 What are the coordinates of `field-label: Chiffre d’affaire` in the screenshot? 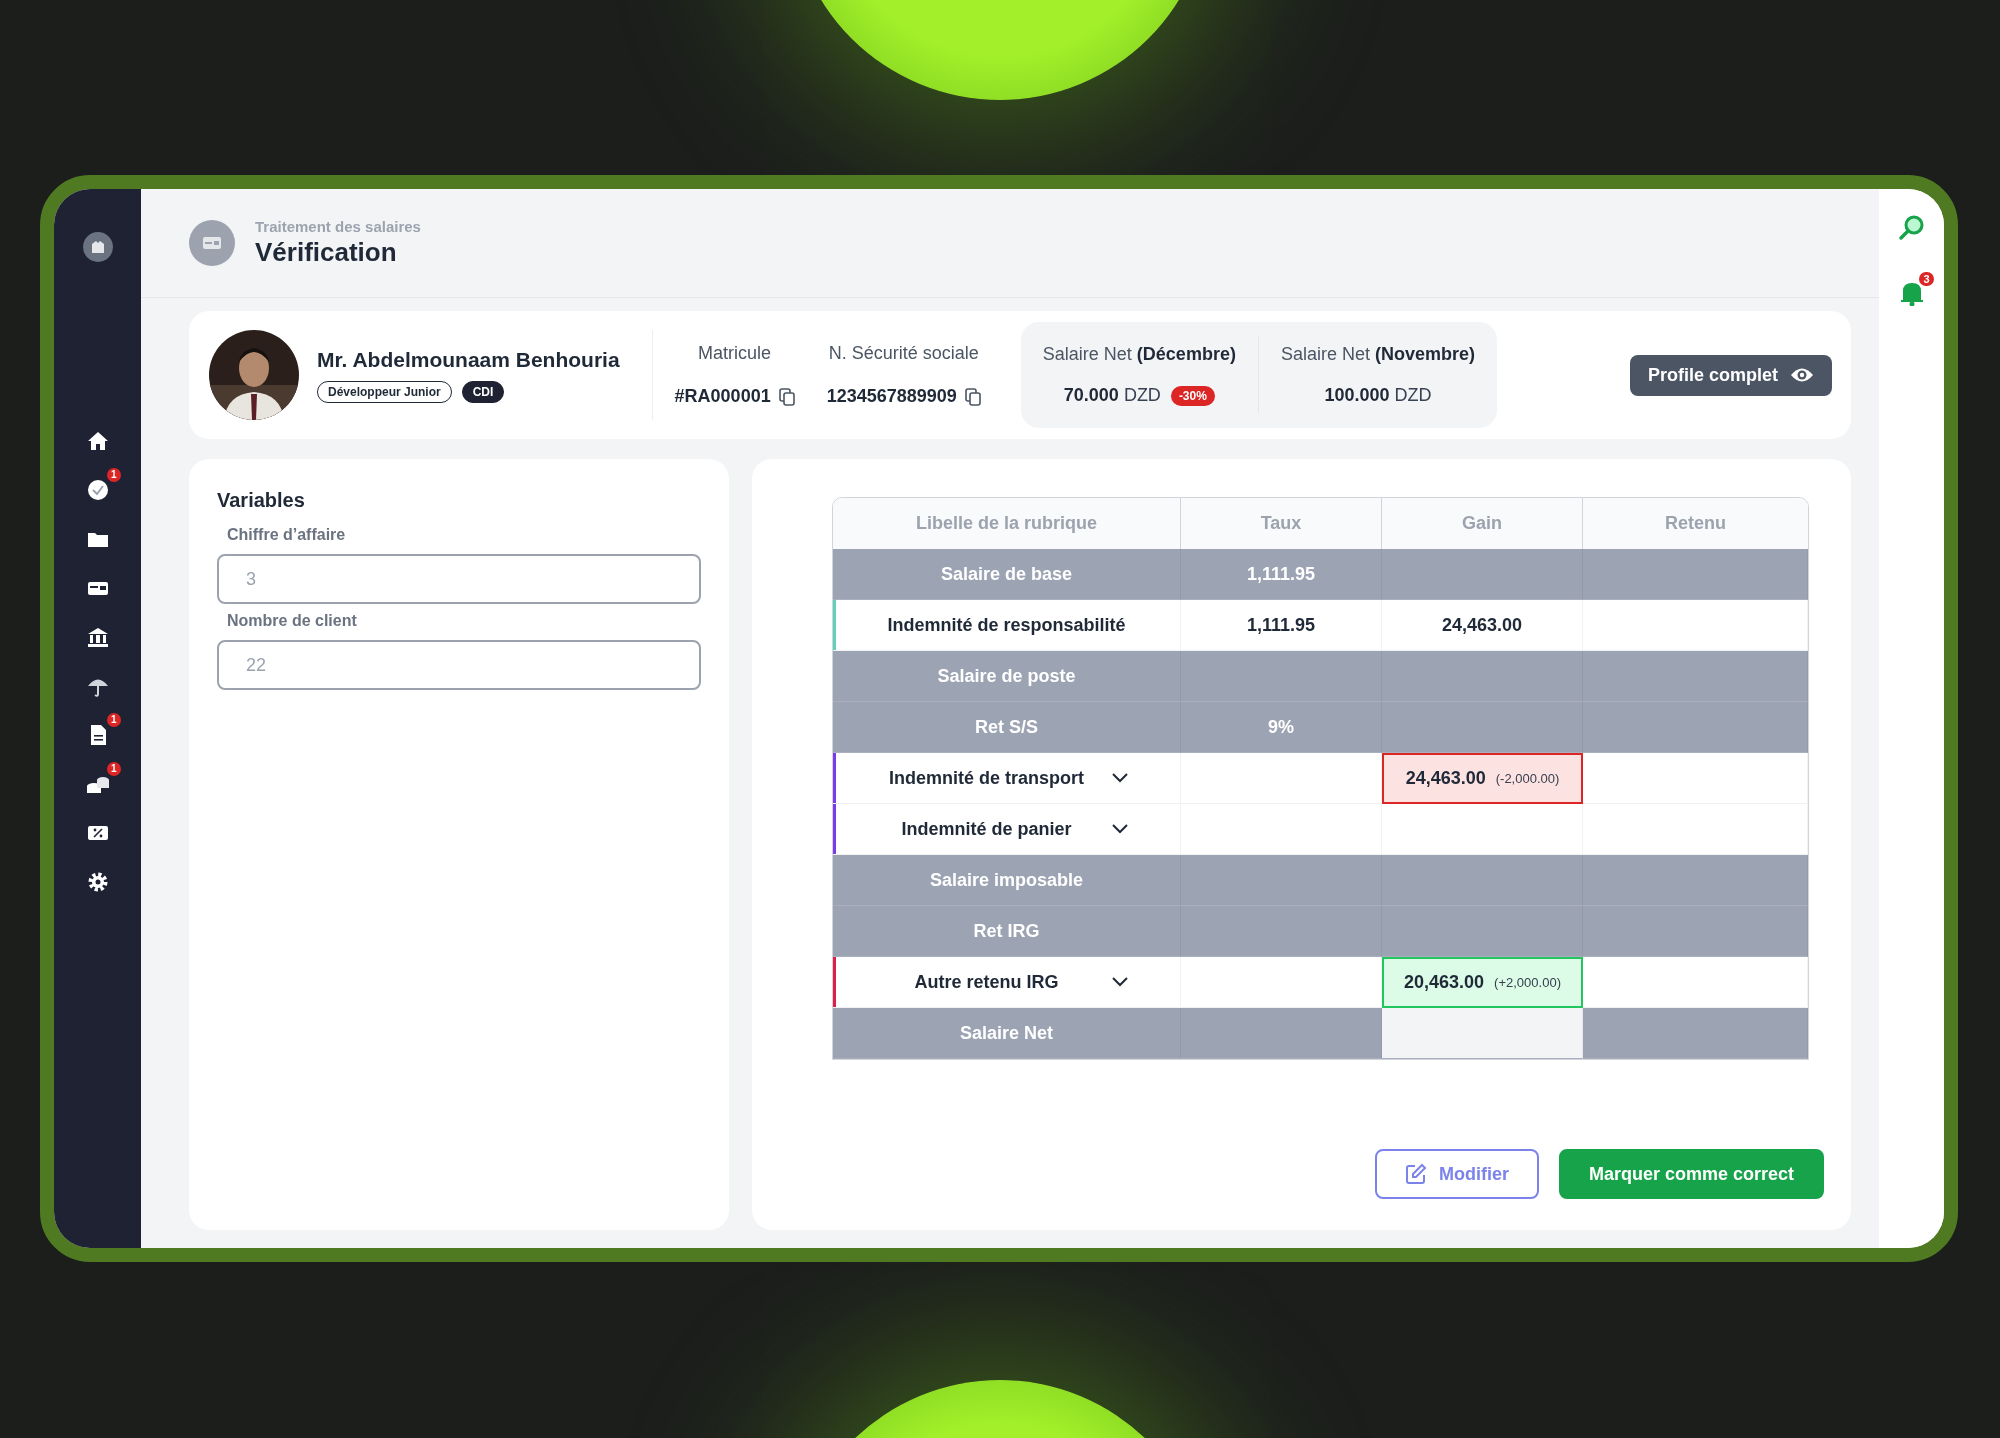 It's located at (286, 535).